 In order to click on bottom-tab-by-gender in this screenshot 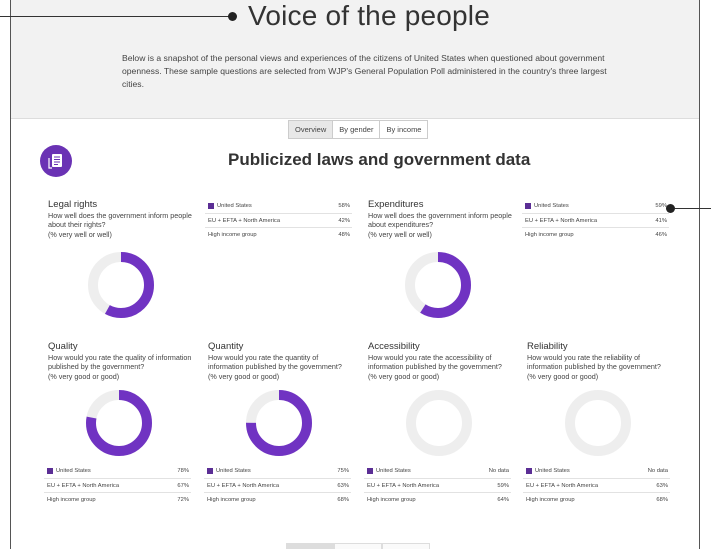, I will do `click(358, 546)`.